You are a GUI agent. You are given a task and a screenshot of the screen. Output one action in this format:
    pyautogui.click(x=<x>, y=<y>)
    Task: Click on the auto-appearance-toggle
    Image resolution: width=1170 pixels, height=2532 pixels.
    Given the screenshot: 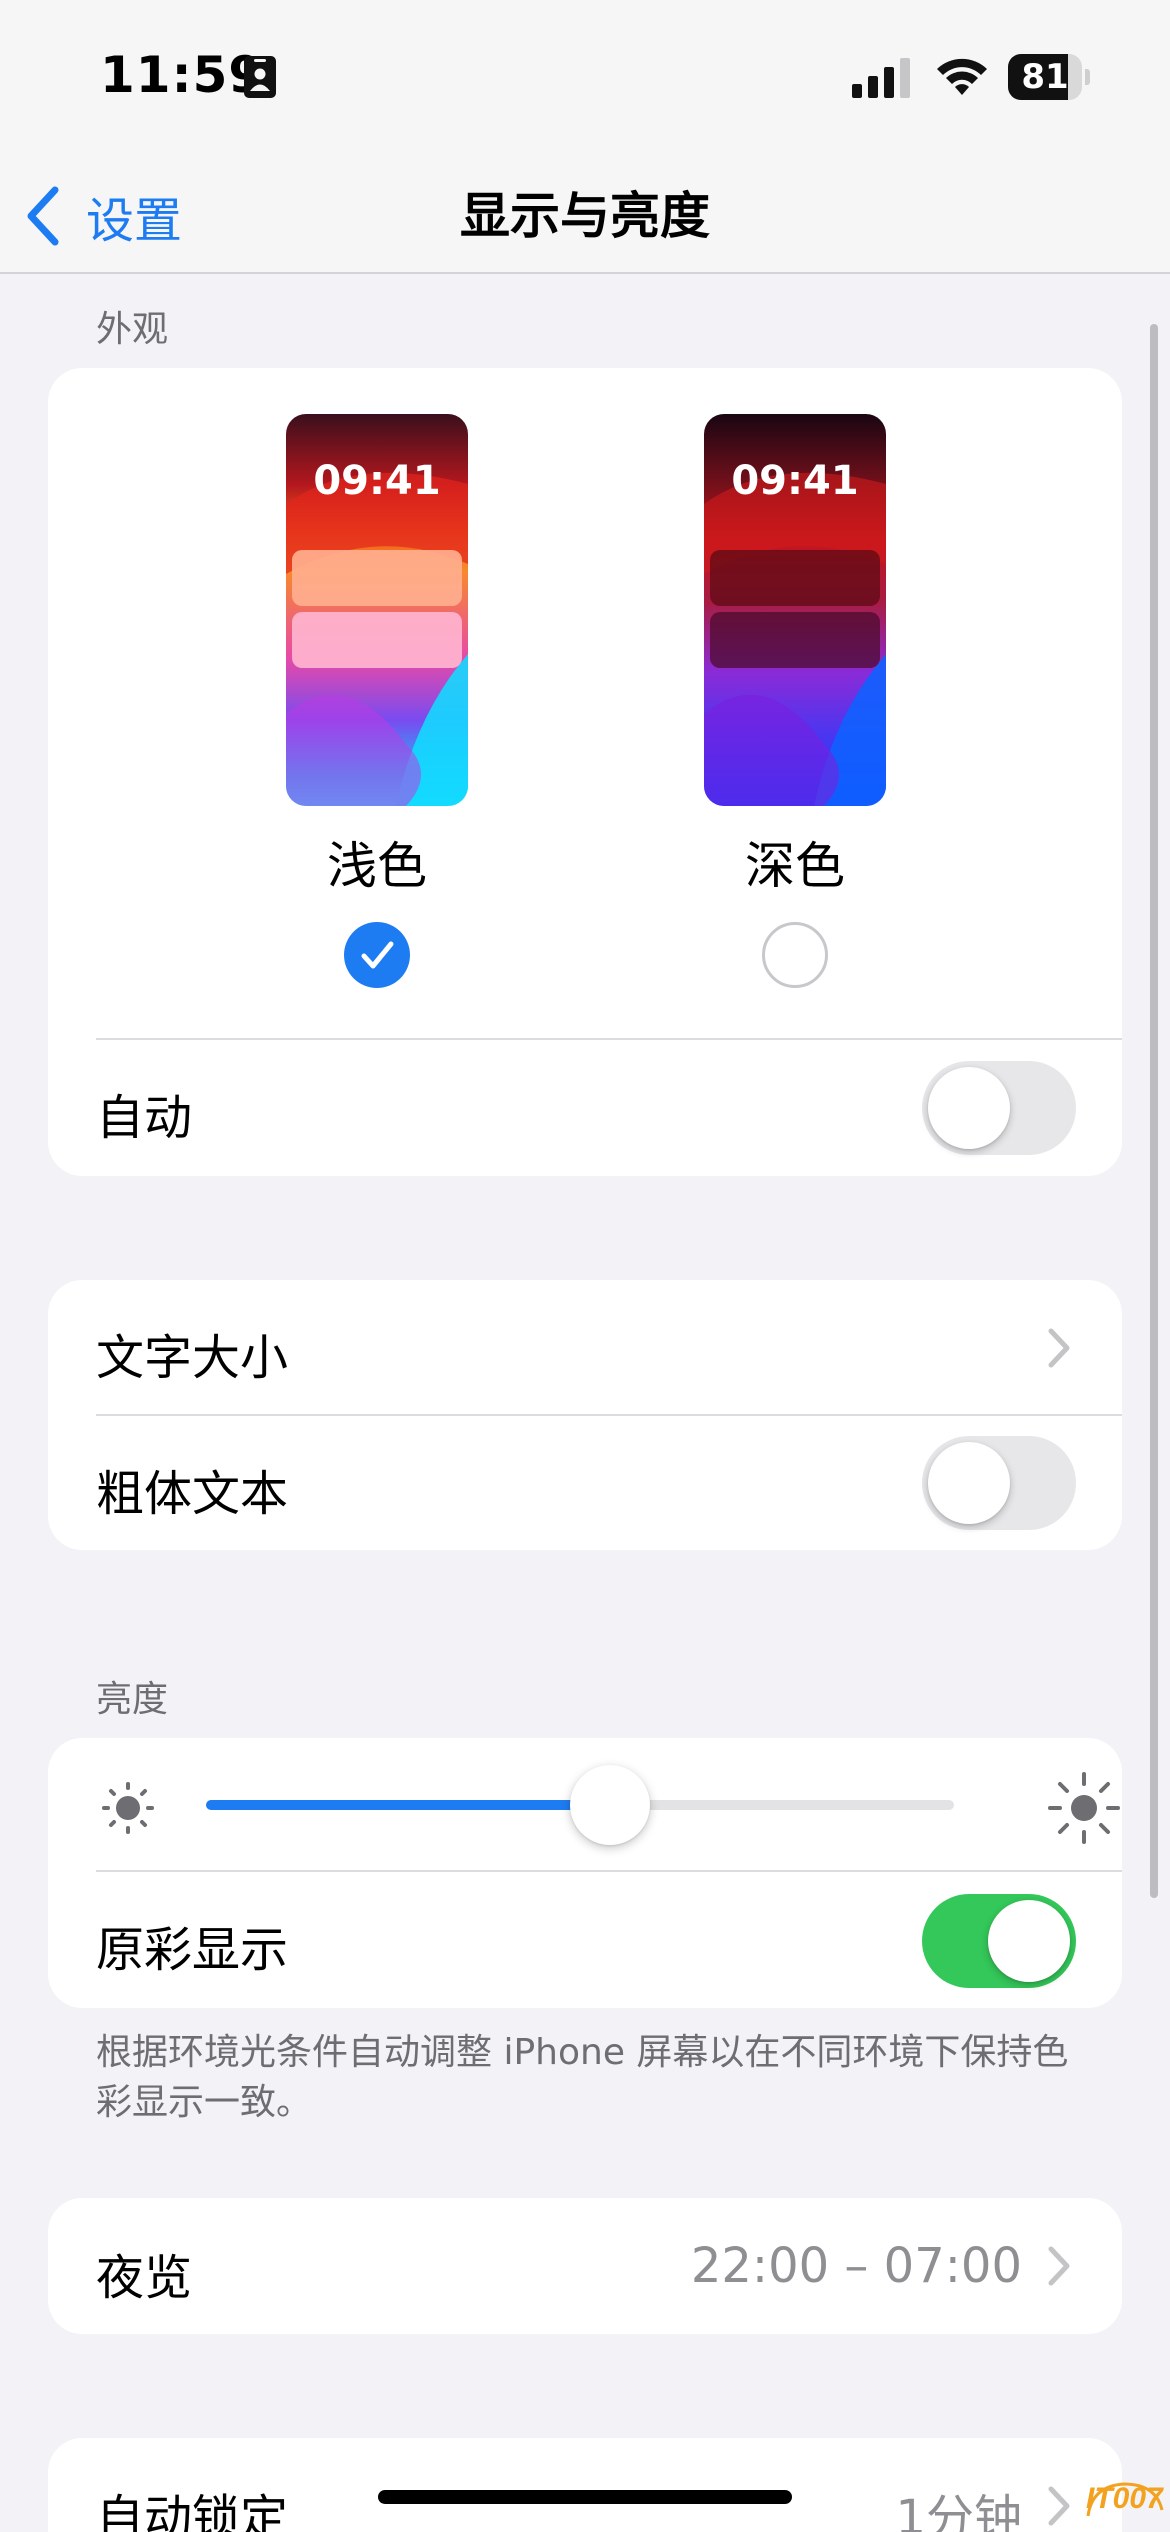 What is the action you would take?
    pyautogui.click(x=999, y=1108)
    